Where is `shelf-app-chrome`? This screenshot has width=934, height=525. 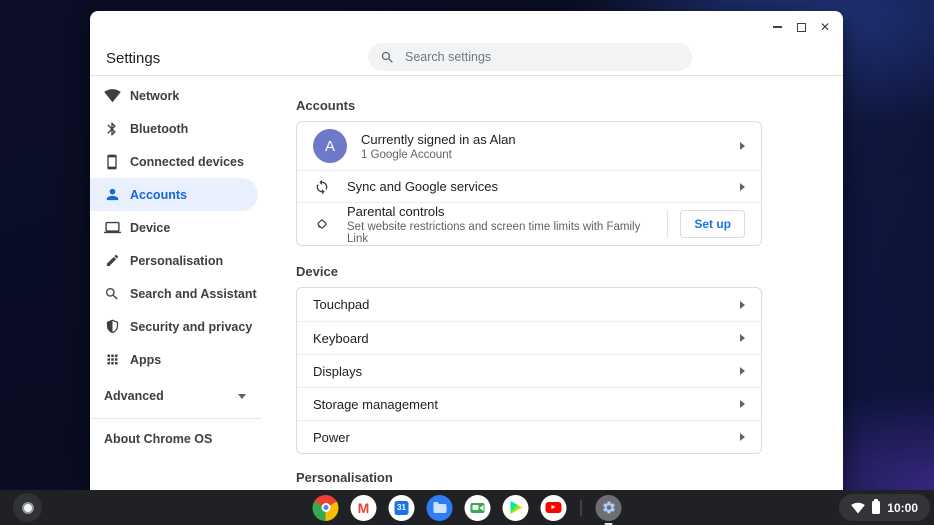 shelf-app-chrome is located at coordinates (325, 507).